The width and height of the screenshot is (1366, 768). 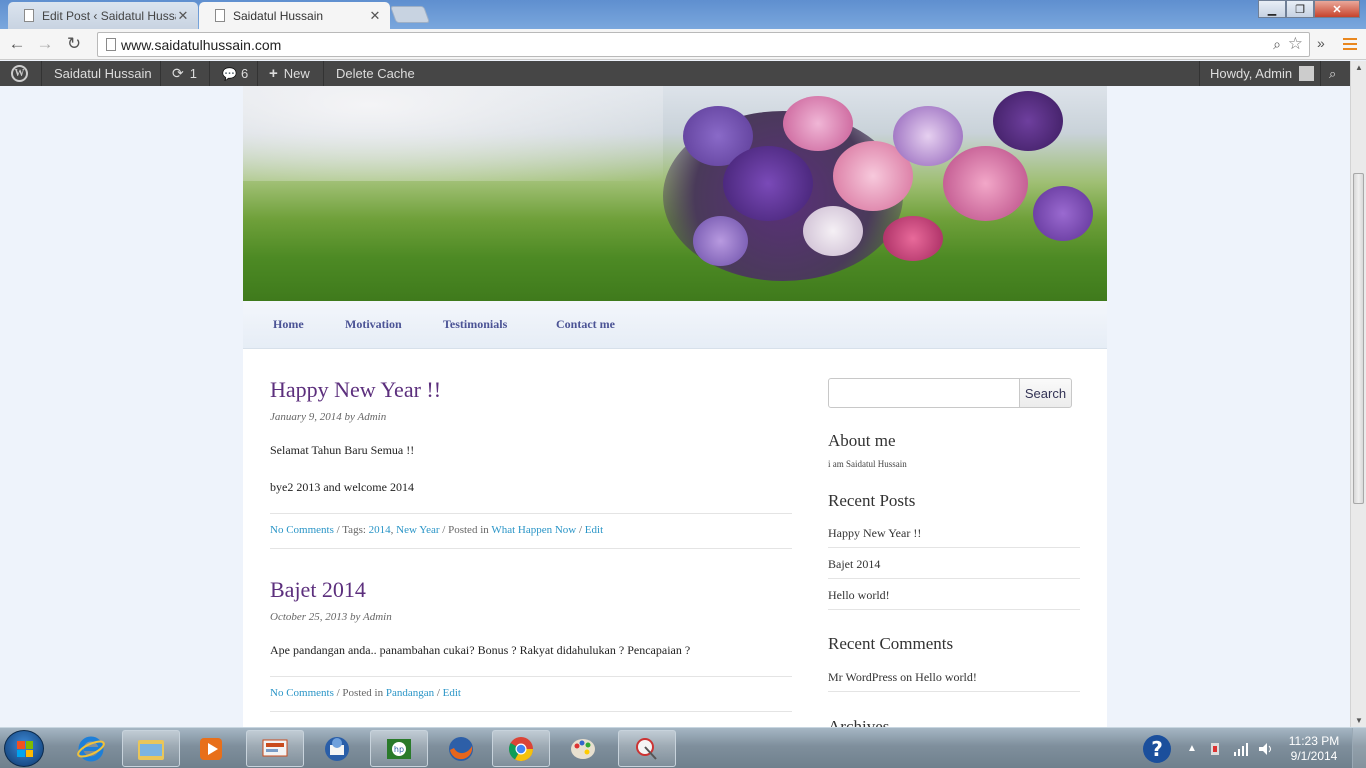 I want to click on post-meta: January 9, 2014 by Admin, so click(x=328, y=417).